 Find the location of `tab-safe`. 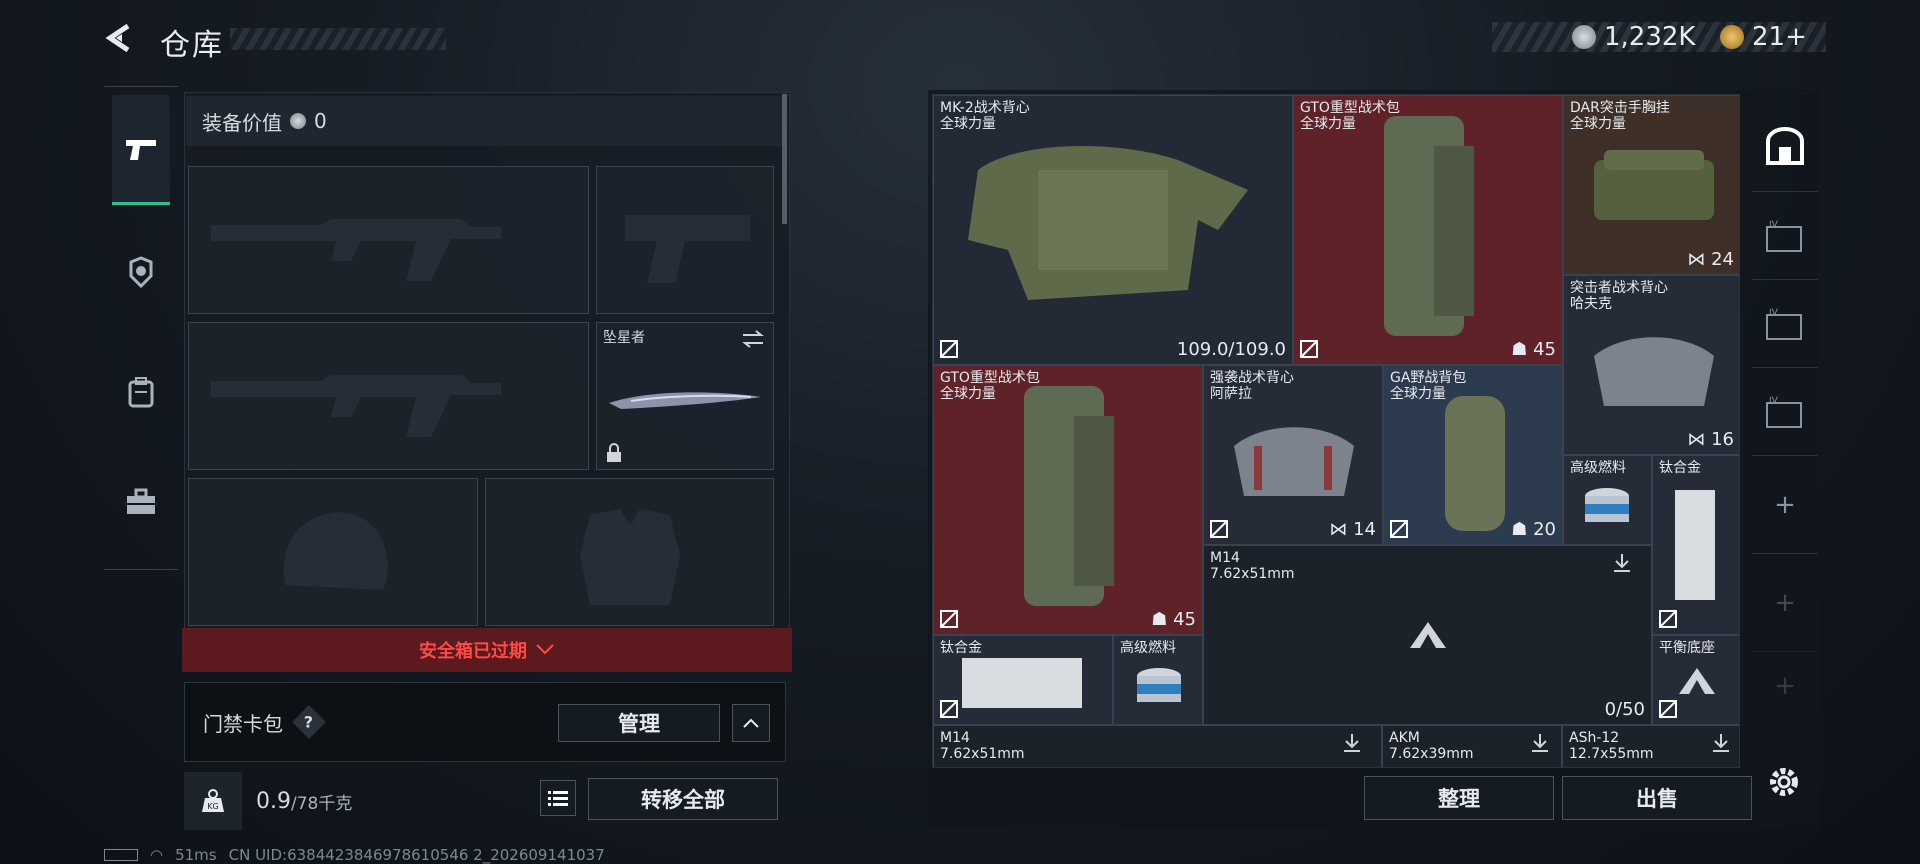

tab-safe is located at coordinates (1785, 146).